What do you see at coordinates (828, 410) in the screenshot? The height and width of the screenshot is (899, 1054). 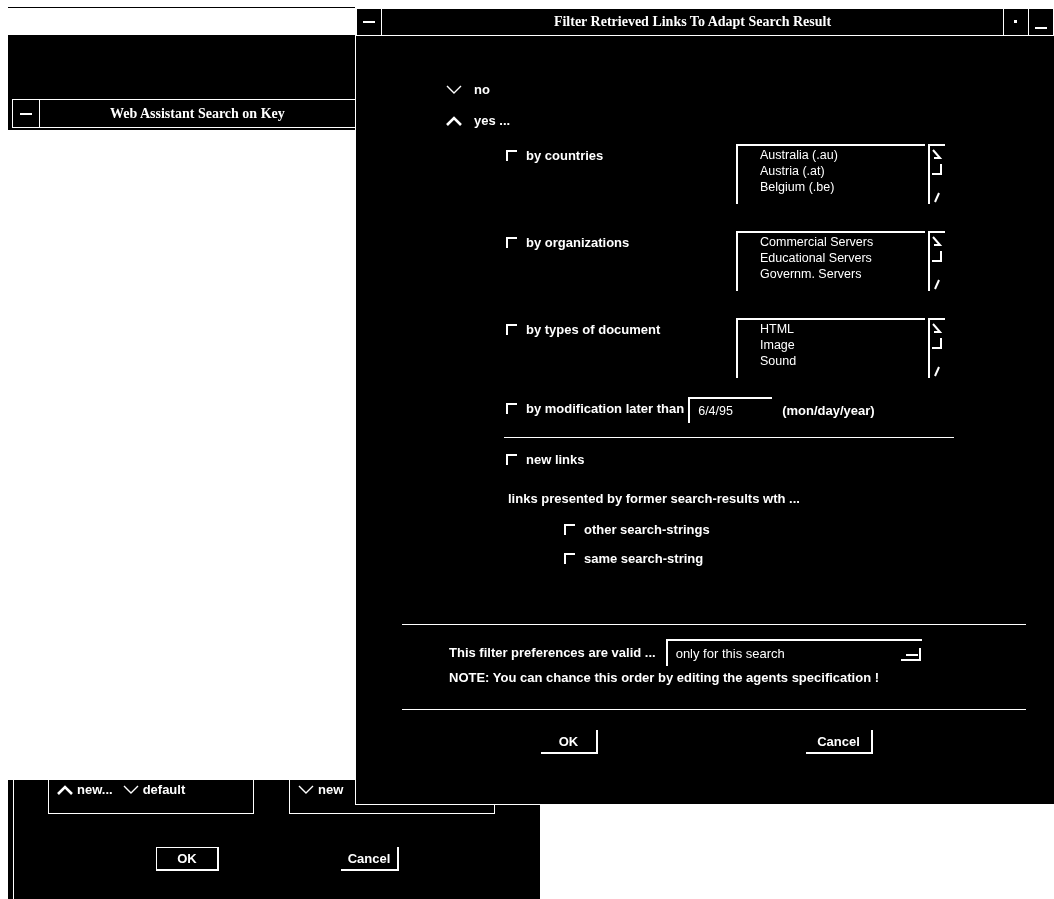 I see `date-format-hint: (mon/day/year)` at bounding box center [828, 410].